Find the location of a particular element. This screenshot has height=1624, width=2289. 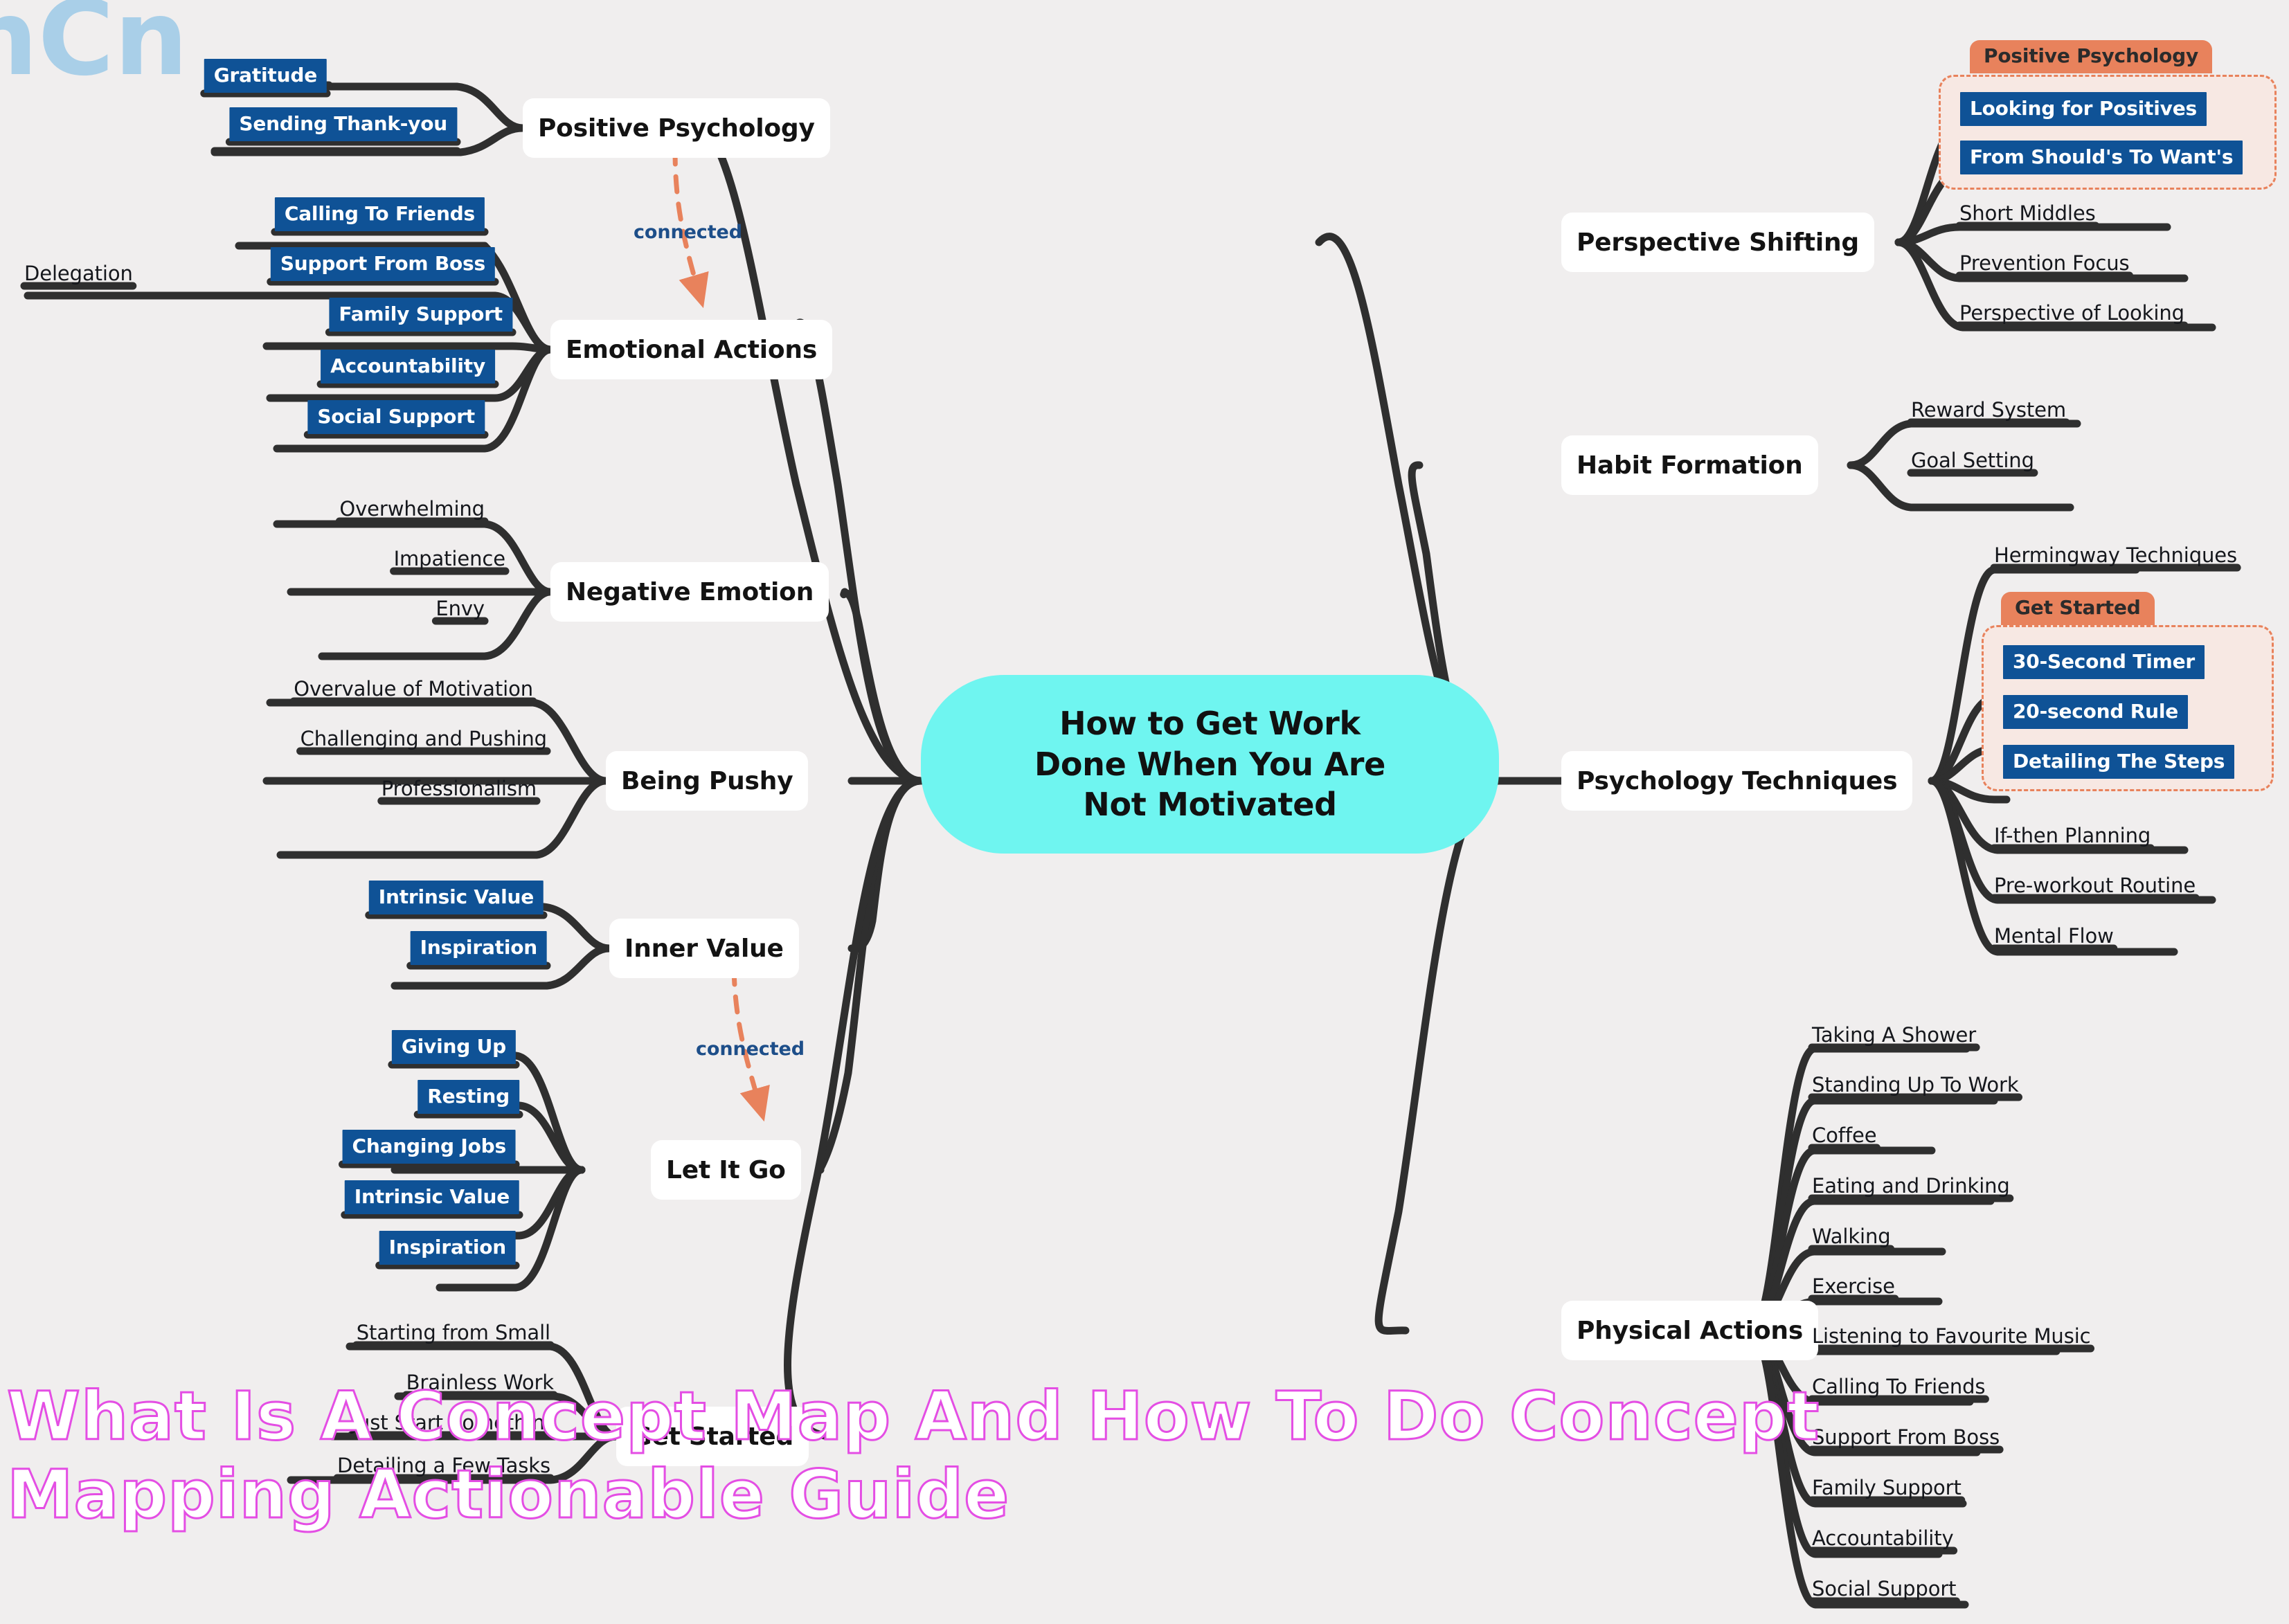

leaf-label: 20-second Rule is located at coordinates (2096, 711).